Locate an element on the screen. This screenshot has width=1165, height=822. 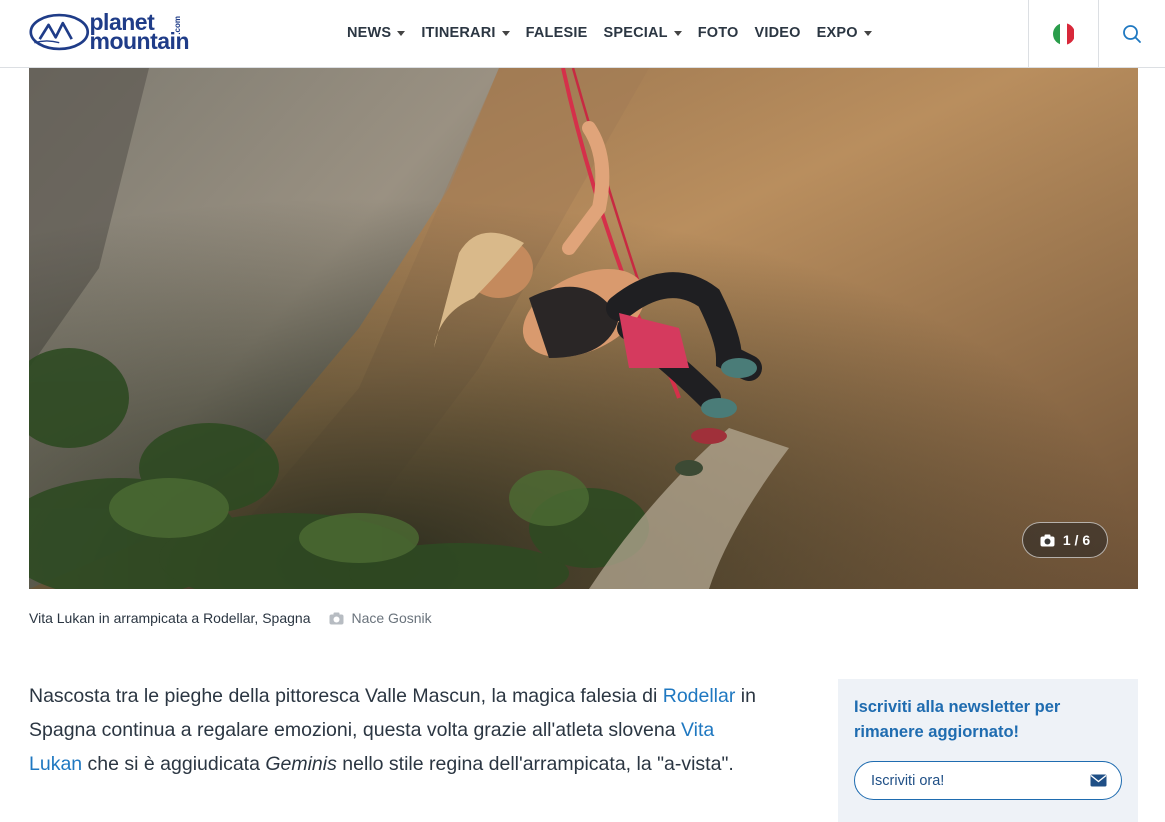
nav-item-falesie: FALESIE is located at coordinates (557, 33).